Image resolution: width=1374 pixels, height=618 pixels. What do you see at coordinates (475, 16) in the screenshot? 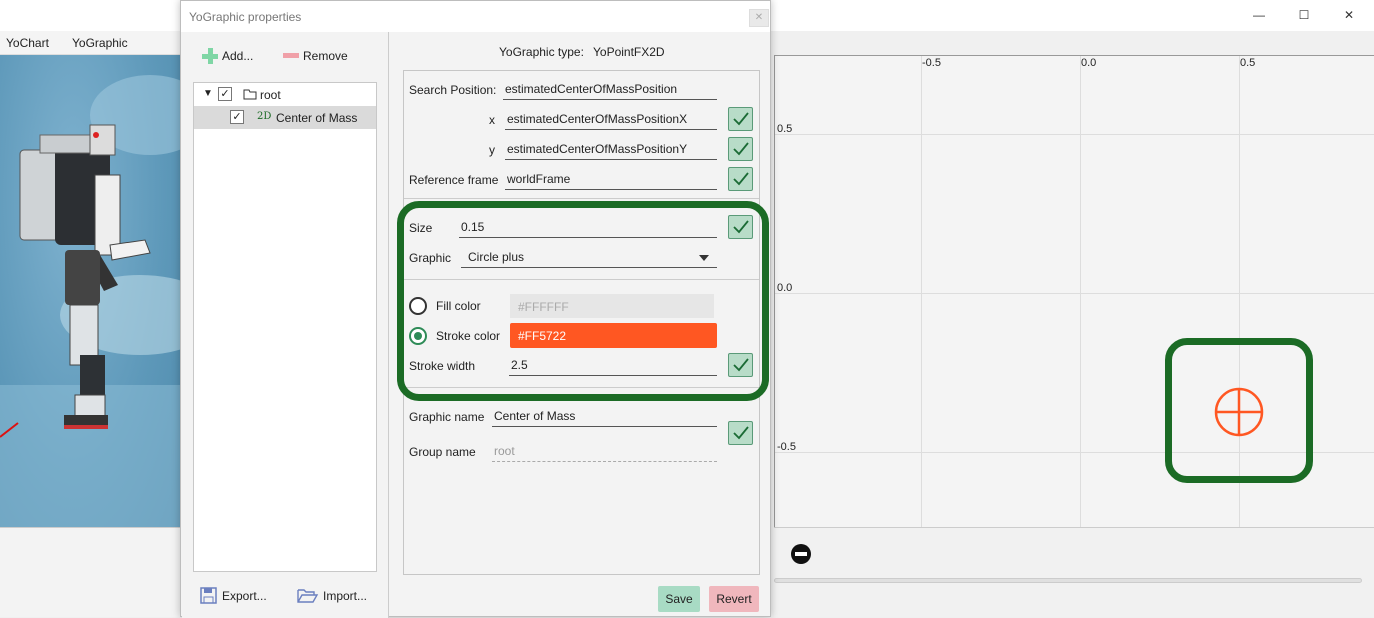
I see `dialog-title-bar: YoGraphic properties ✕` at bounding box center [475, 16].